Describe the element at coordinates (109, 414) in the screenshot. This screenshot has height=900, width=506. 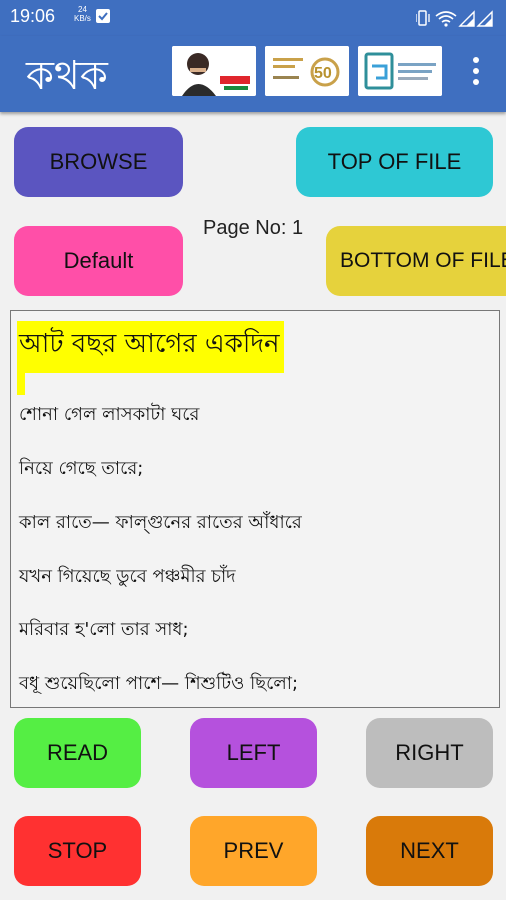
I see `poem-line: শোনা গেল লাসকাটা ঘরে` at that location.